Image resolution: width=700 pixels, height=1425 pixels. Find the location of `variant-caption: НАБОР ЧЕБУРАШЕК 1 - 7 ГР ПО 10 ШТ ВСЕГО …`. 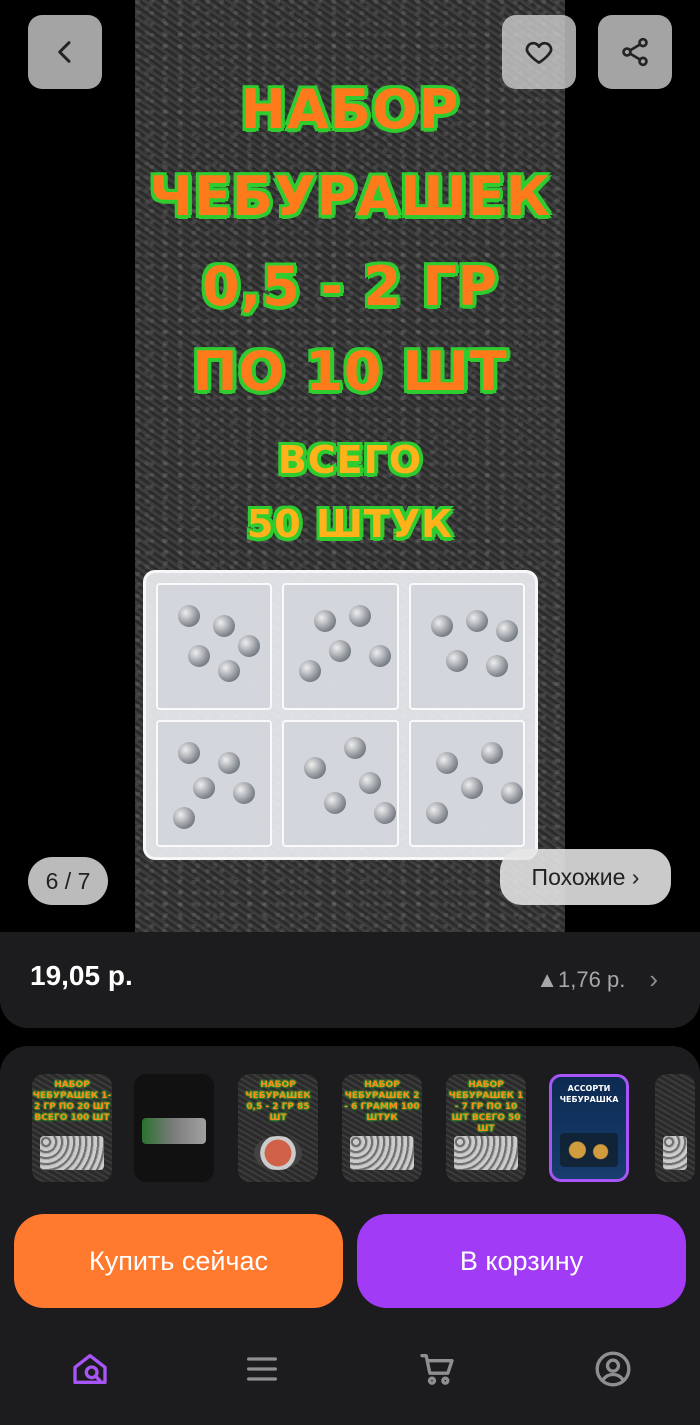

variant-caption: НАБОР ЧЕБУРАШЕК 1 - 7 ГР ПО 10 ШТ ВСЕГО … is located at coordinates (486, 1107).